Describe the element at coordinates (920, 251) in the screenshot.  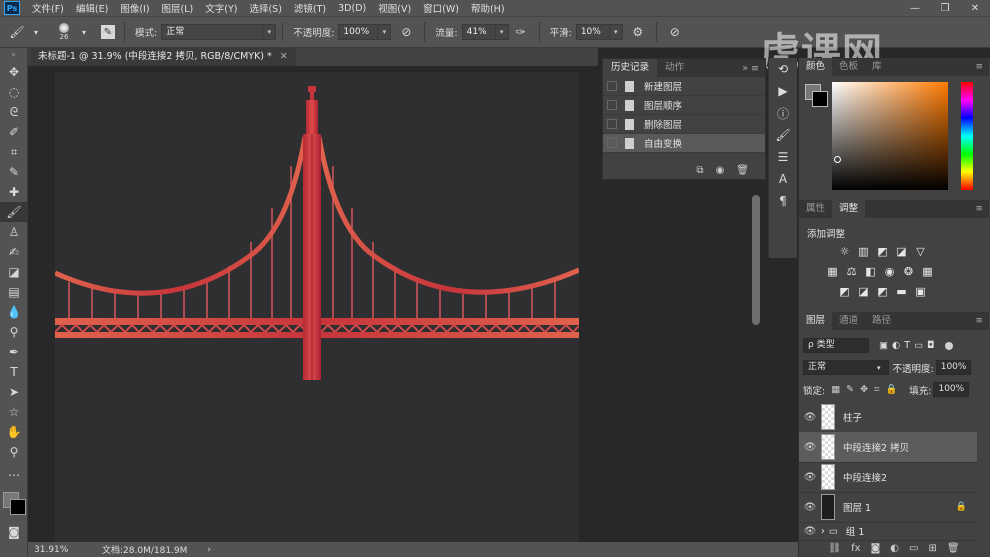
I see `vibrance-icon: ▽` at that location.